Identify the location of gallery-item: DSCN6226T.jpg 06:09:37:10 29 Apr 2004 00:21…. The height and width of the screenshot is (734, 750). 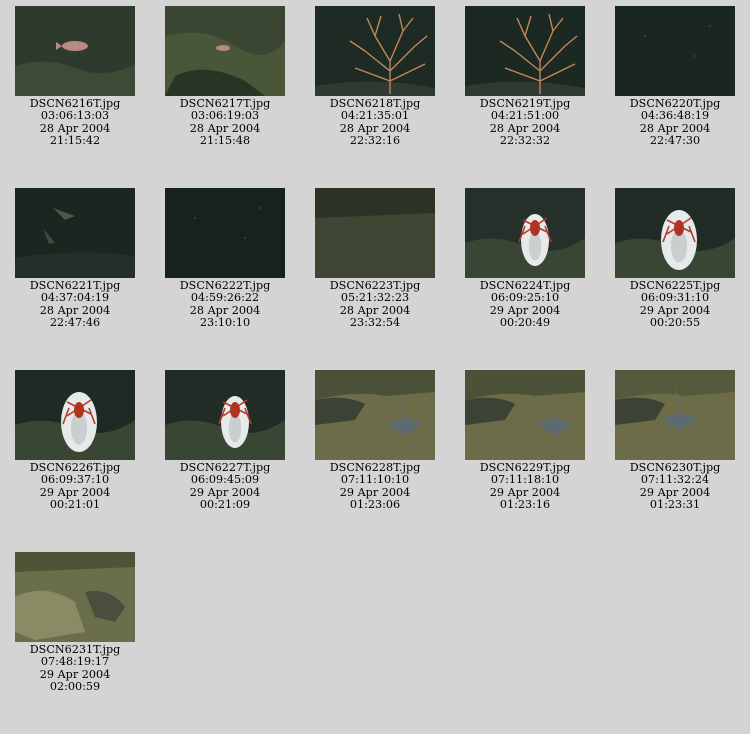
(75, 441).